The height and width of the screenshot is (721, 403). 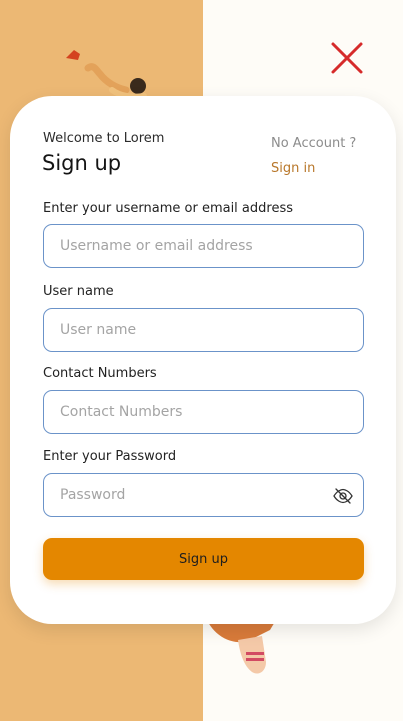 I want to click on close-icon, so click(x=347, y=58).